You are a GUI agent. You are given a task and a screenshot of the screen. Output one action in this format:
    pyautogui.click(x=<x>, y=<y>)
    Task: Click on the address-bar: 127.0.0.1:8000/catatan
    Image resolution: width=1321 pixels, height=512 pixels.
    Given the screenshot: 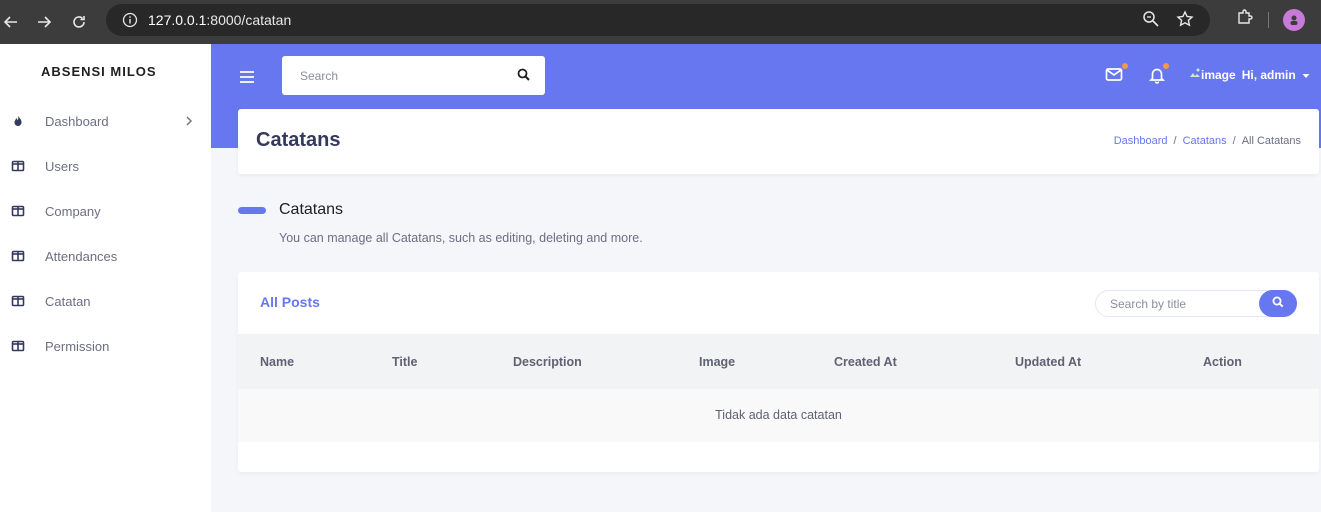 What is the action you would take?
    pyautogui.click(x=658, y=20)
    